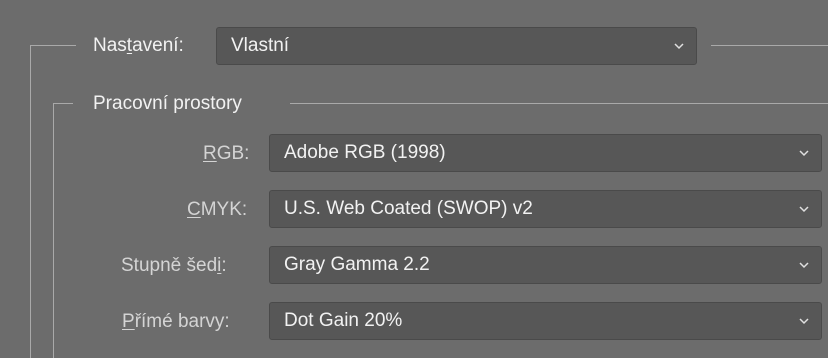 The height and width of the screenshot is (358, 828). Describe the element at coordinates (128, 321) in the screenshot. I see `spot-label-accelerator: P` at that location.